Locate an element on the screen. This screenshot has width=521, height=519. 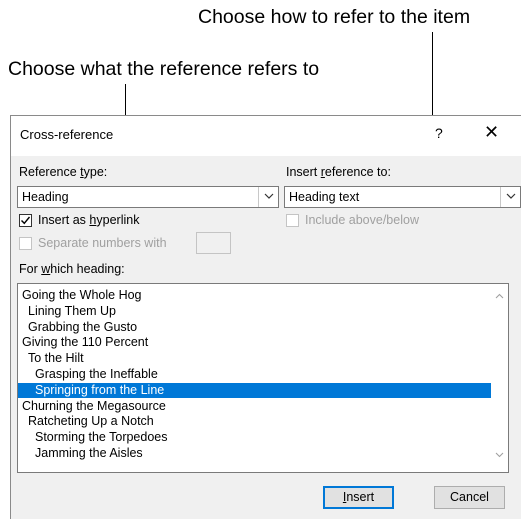
insert-reference-to-dropdown: Heading text is located at coordinates (402, 197).